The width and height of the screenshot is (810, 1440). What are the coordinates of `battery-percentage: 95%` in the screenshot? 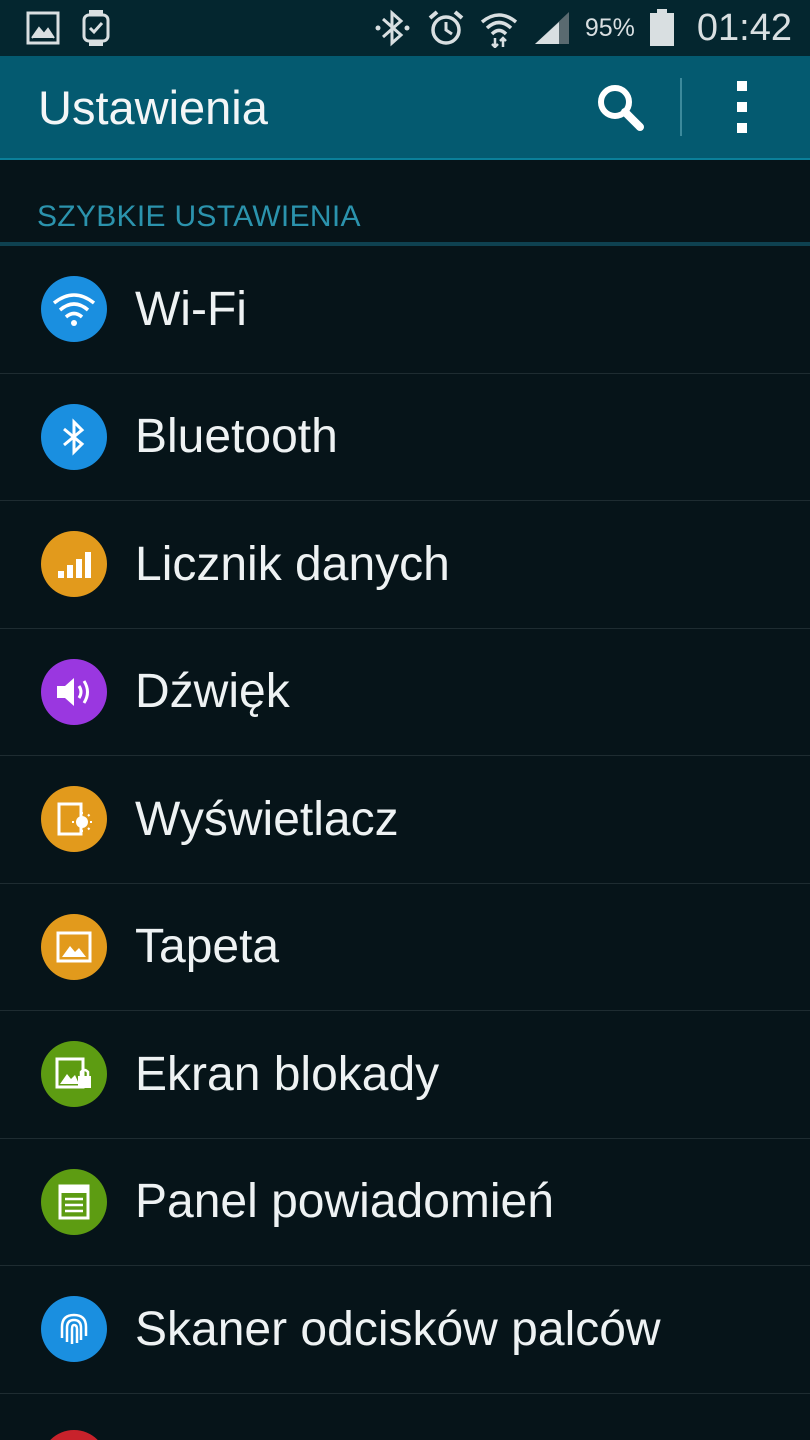 It's located at (609, 27).